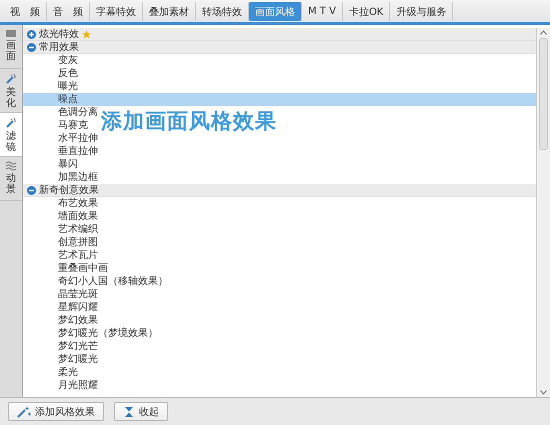  Describe the element at coordinates (78, 138) in the screenshot. I see `effect-item: 水平拉伸` at that location.